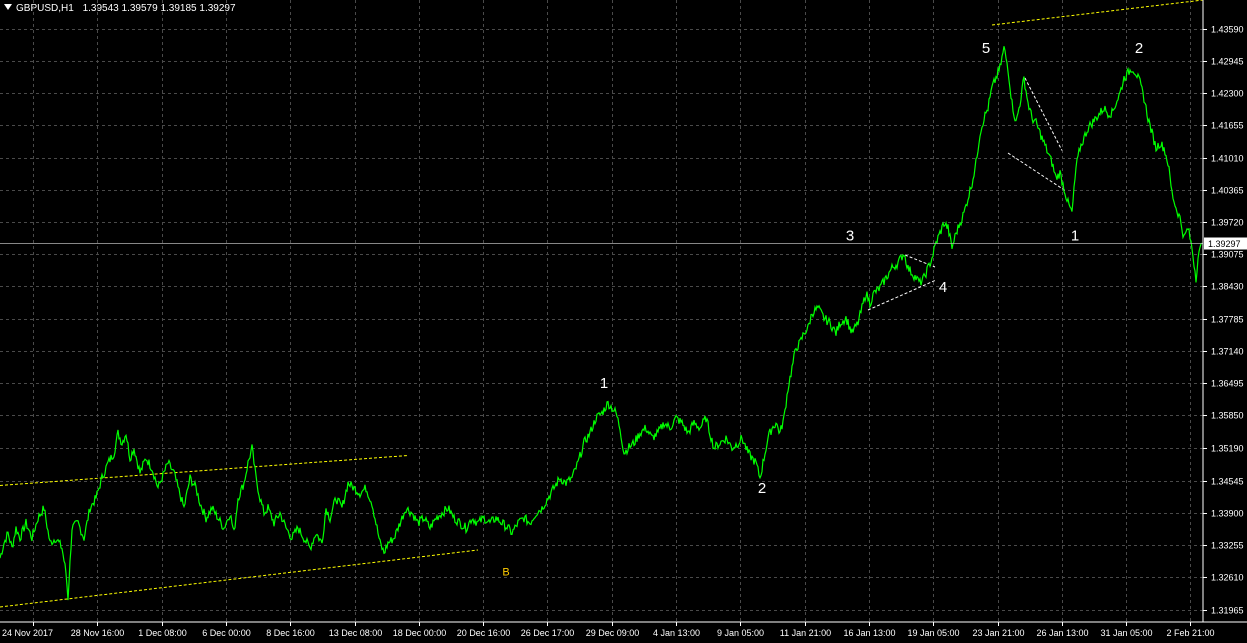 The height and width of the screenshot is (643, 1247). What do you see at coordinates (1227, 546) in the screenshot?
I see `y-tick-label: 1.33255` at bounding box center [1227, 546].